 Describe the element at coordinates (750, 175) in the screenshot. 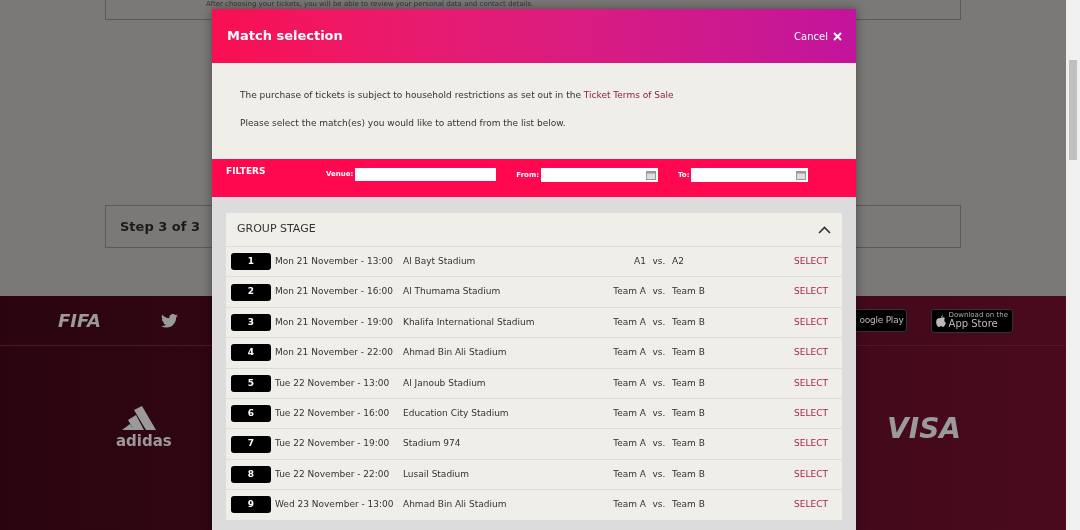

I see `to-date-field` at that location.